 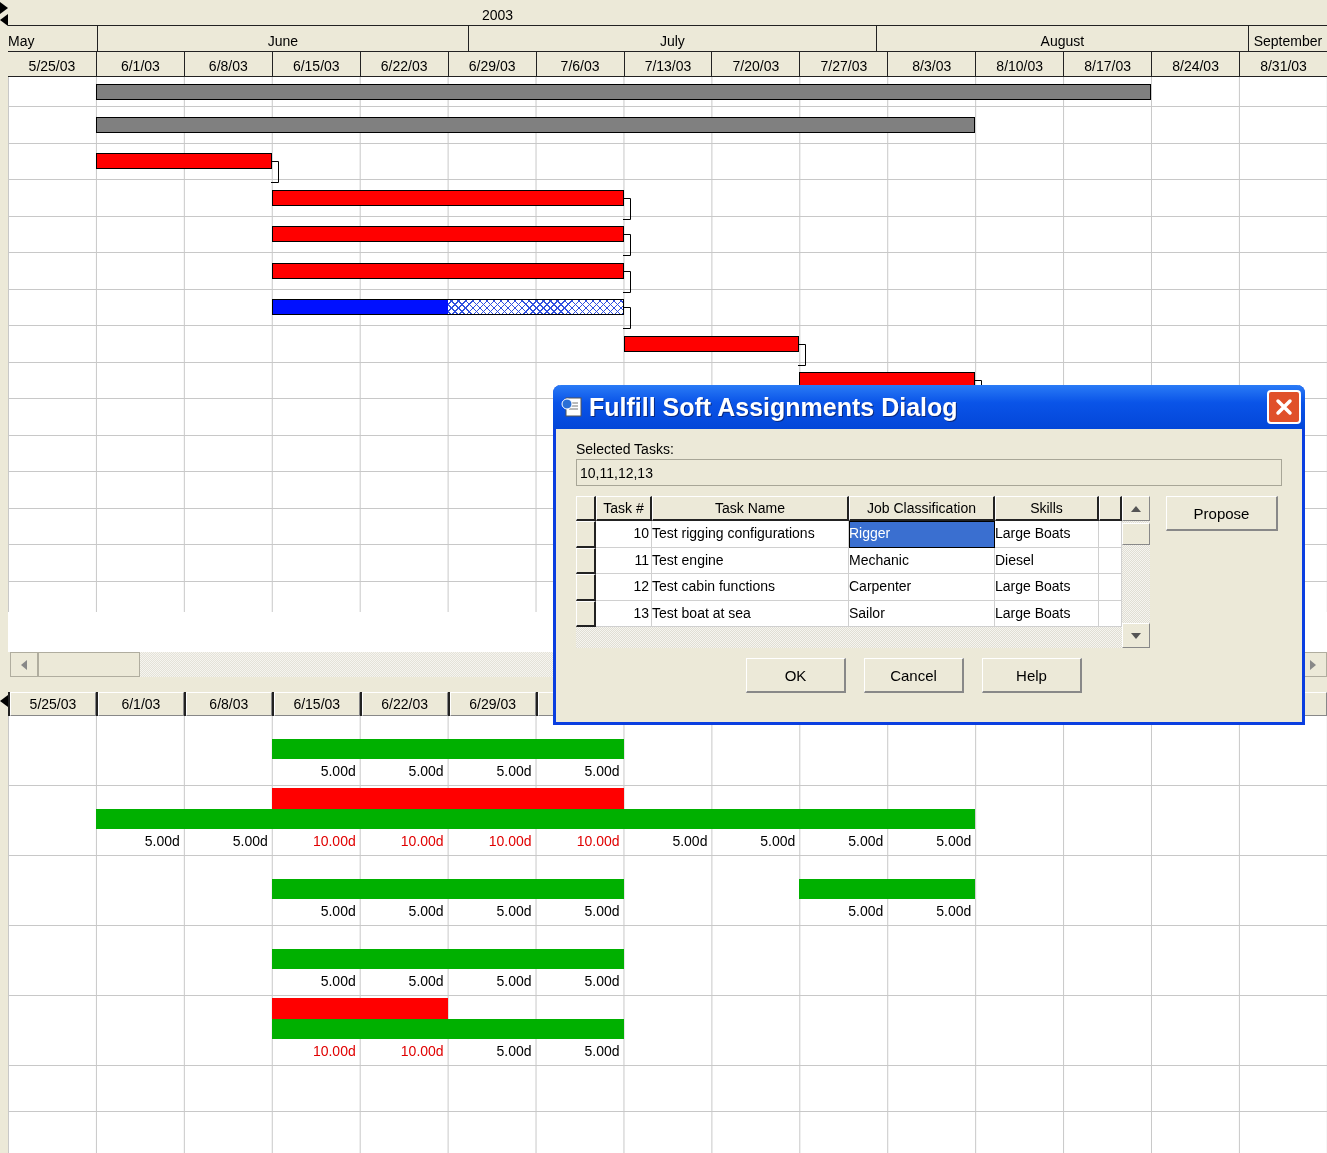 I want to click on document-icon, so click(x=572, y=407).